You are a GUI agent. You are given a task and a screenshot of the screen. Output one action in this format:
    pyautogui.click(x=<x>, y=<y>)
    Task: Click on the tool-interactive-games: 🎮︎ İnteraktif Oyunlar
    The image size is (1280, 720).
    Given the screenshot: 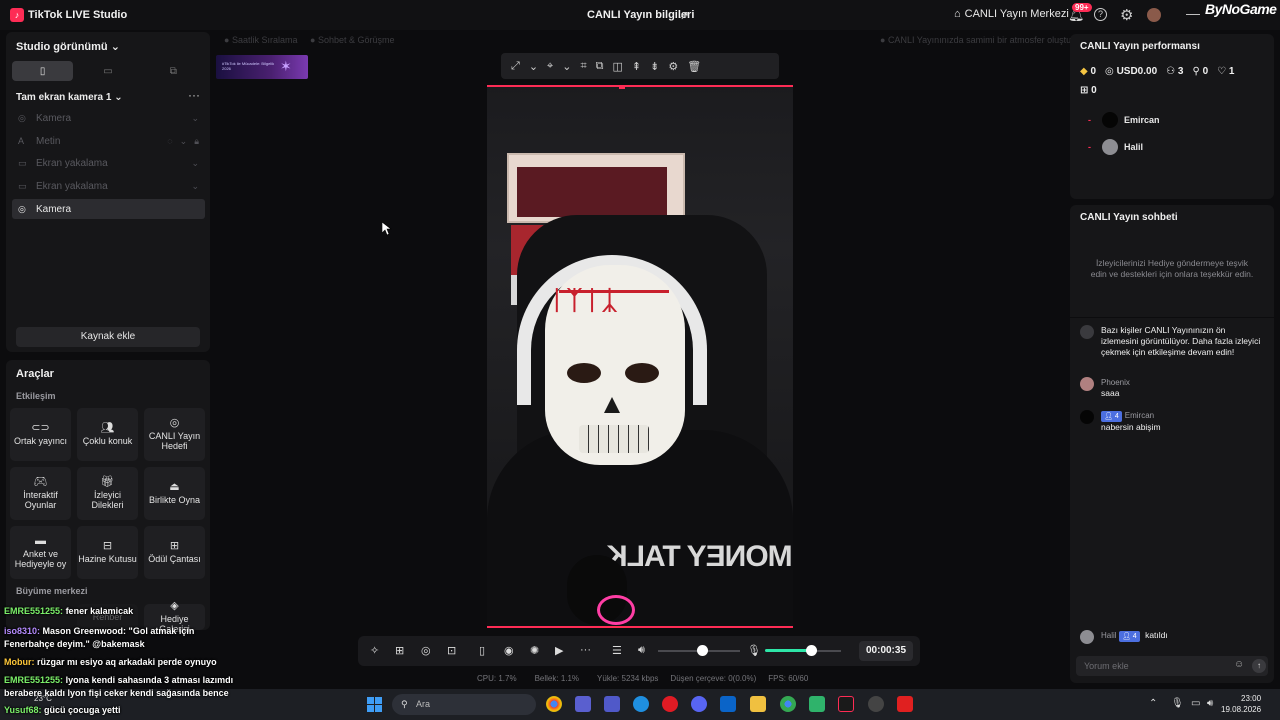 What is the action you would take?
    pyautogui.click(x=40, y=493)
    